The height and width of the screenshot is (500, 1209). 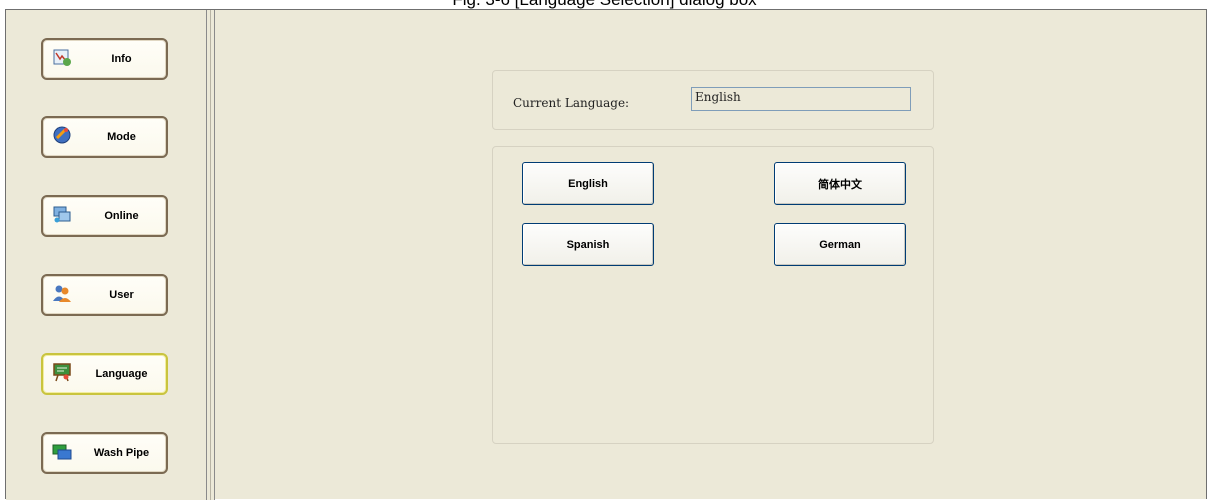 I want to click on sidebar-item-wash-pipe: Wash Pipe, so click(x=104, y=453).